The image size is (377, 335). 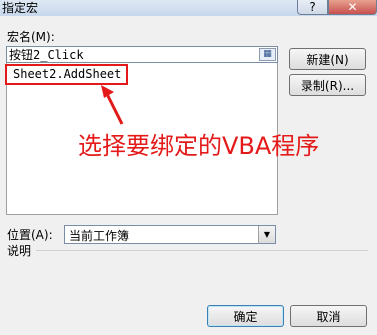 I want to click on macro-name-field: ▦, so click(x=142, y=54).